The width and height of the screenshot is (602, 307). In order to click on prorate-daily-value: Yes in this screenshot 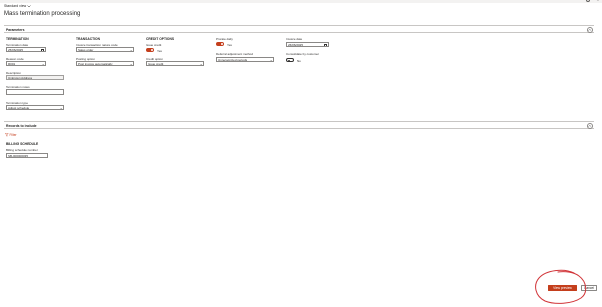, I will do `click(229, 44)`.